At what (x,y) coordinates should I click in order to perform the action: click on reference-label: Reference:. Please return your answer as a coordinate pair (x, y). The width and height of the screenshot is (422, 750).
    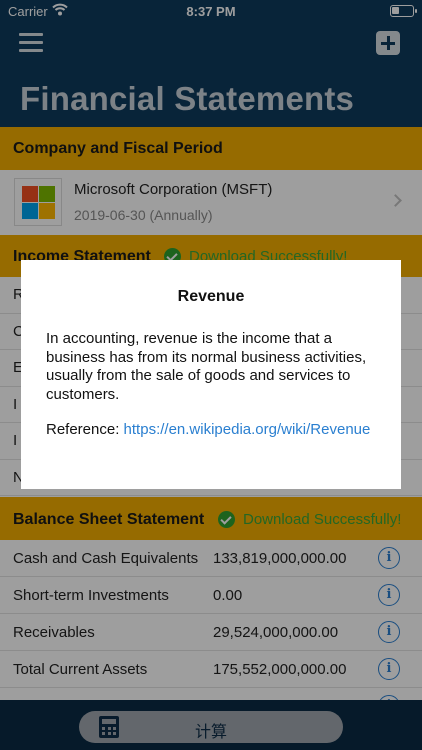
    Looking at the image, I should click on (85, 429).